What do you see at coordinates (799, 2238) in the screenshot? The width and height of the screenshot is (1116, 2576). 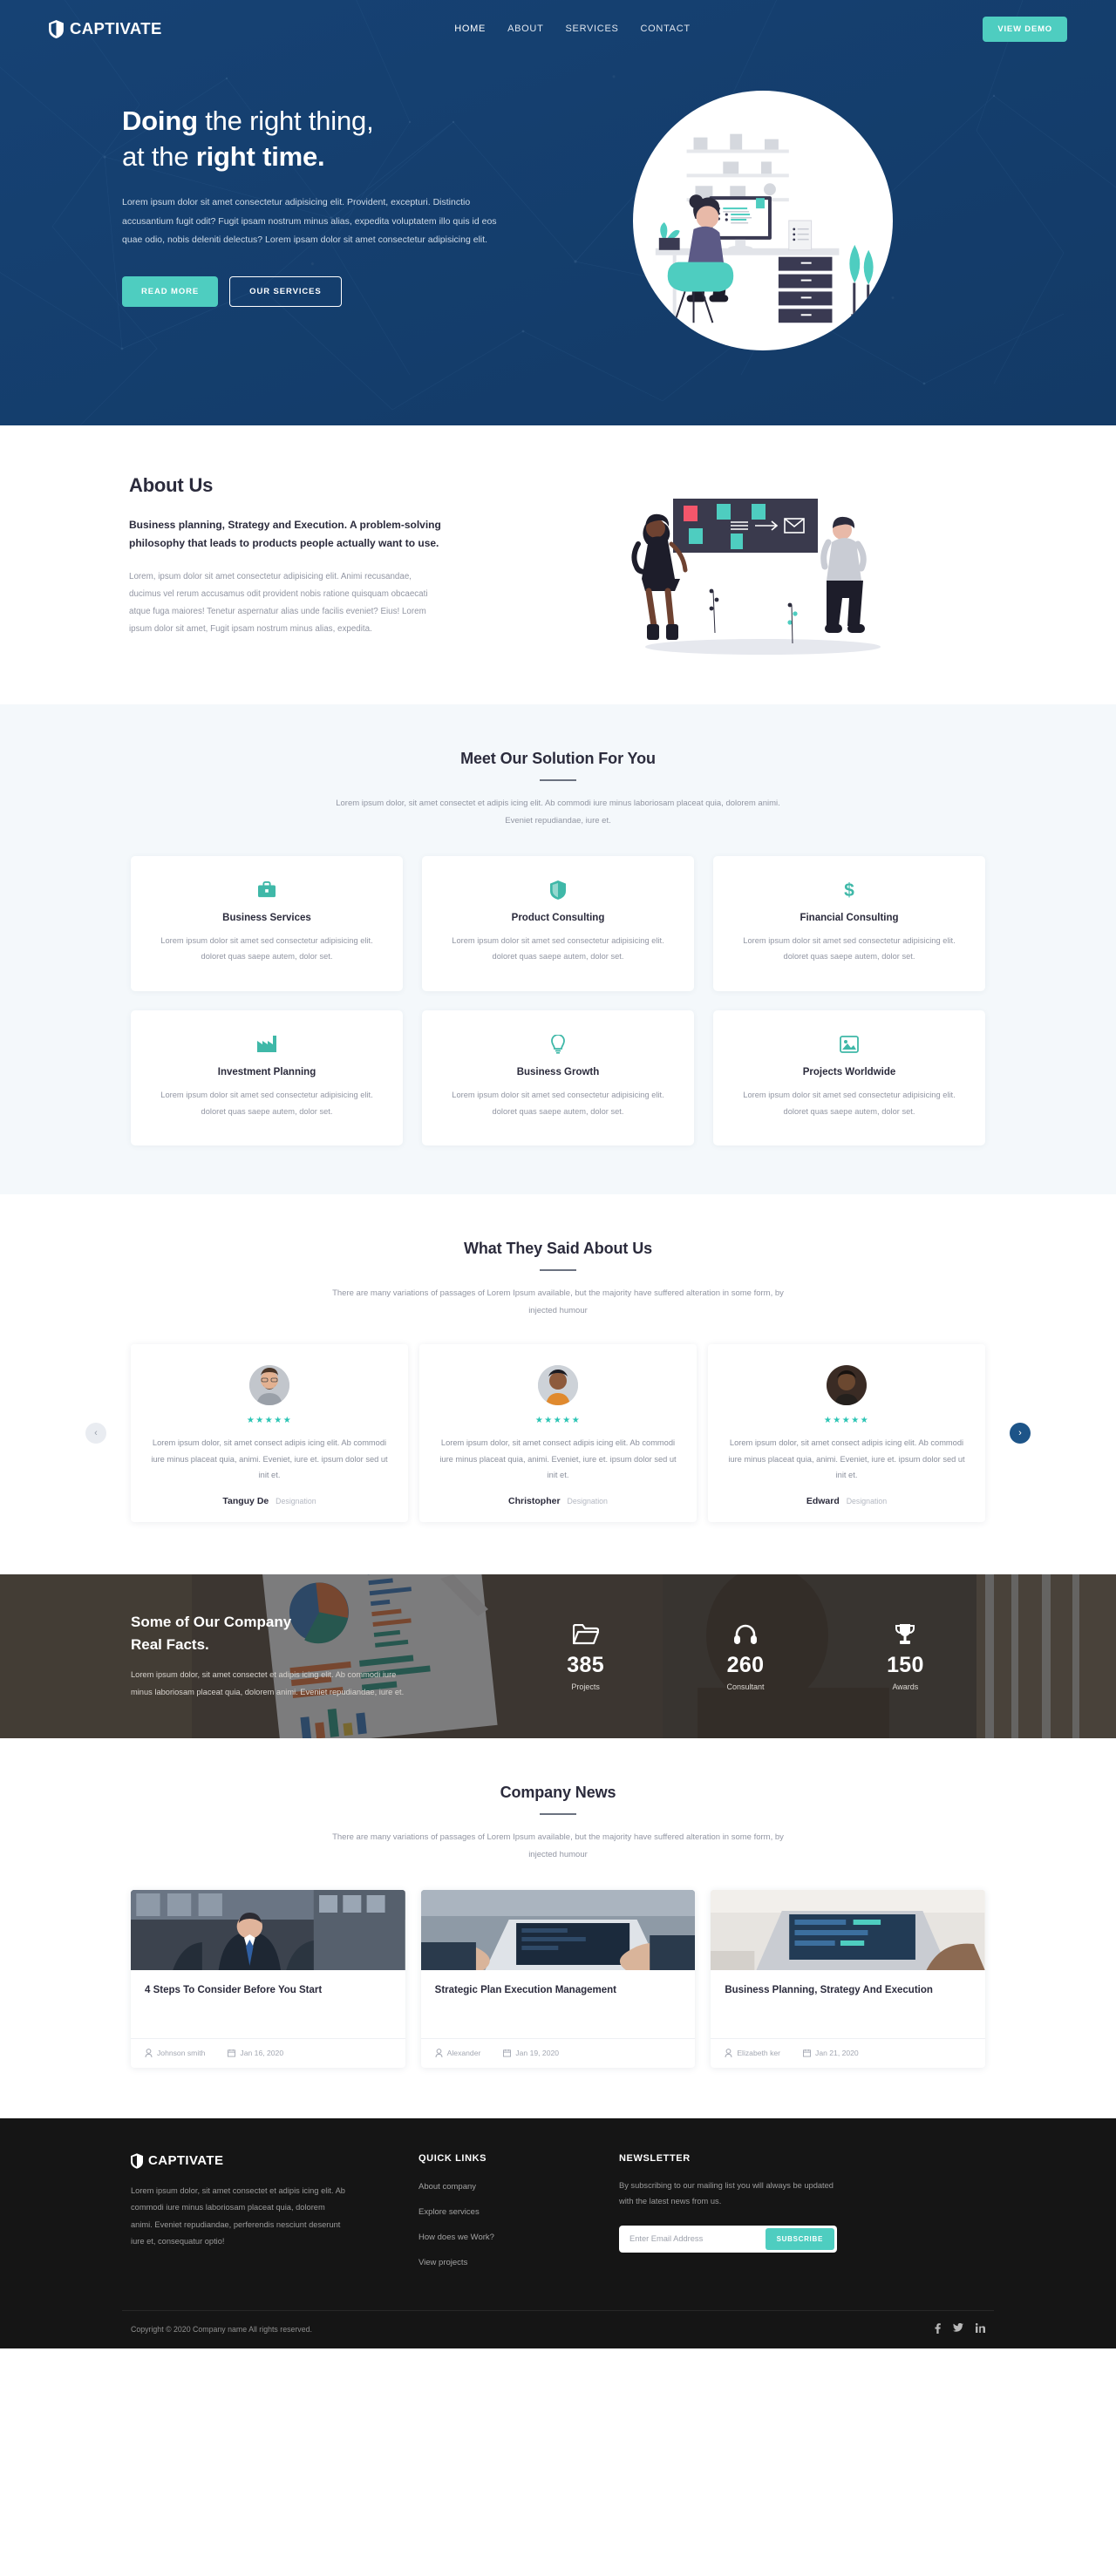 I see `subscribe-button: SUBSCRIBE` at bounding box center [799, 2238].